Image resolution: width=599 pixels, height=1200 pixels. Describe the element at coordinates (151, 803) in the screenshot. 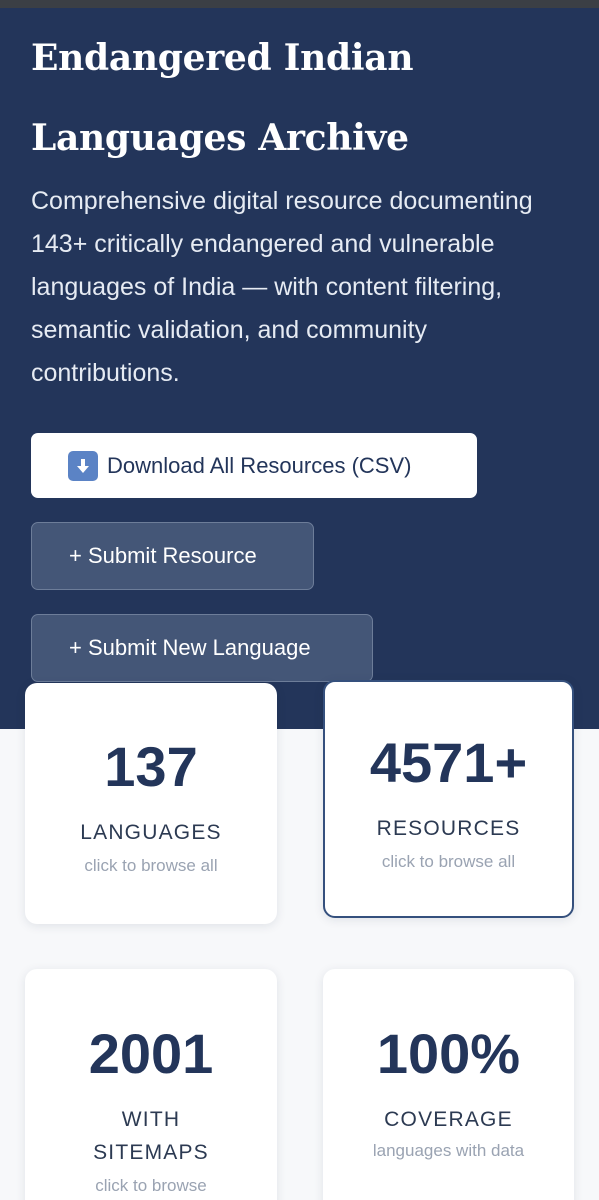

I see `stat-card-languages: 137 LANGUAGES click to browse all` at that location.